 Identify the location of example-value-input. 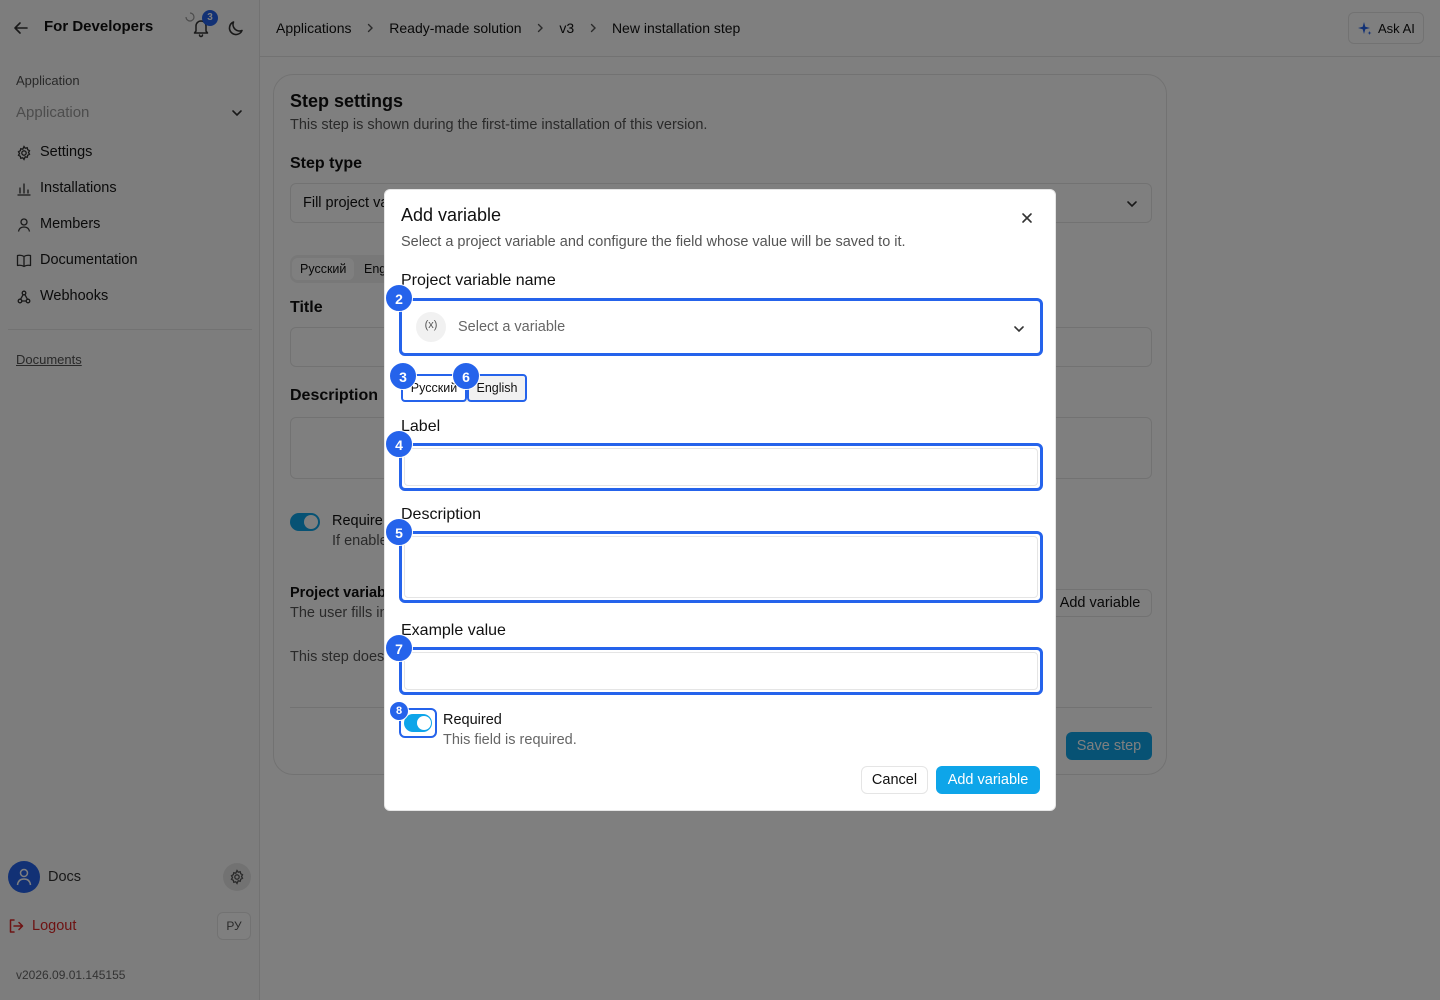
(721, 671).